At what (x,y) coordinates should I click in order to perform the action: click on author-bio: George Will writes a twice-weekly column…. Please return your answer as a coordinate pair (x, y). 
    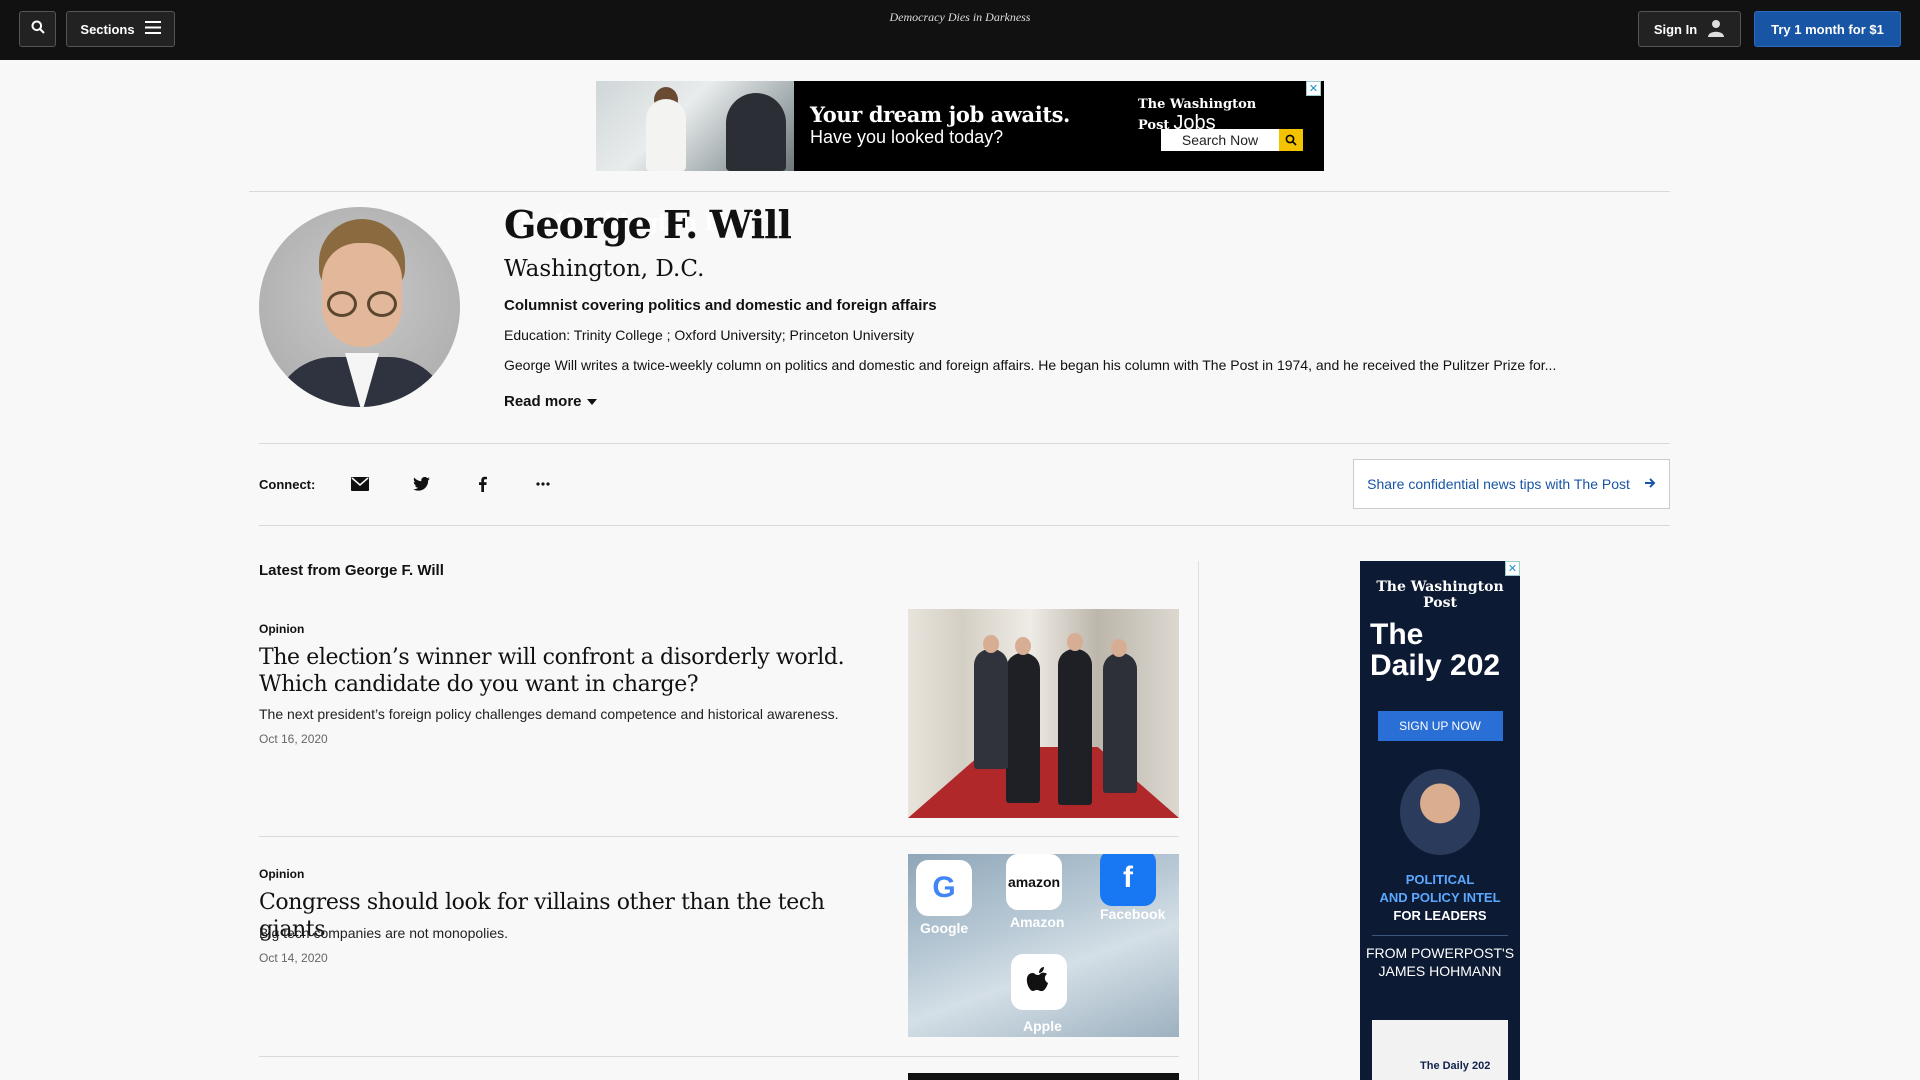
    Looking at the image, I should click on (1030, 365).